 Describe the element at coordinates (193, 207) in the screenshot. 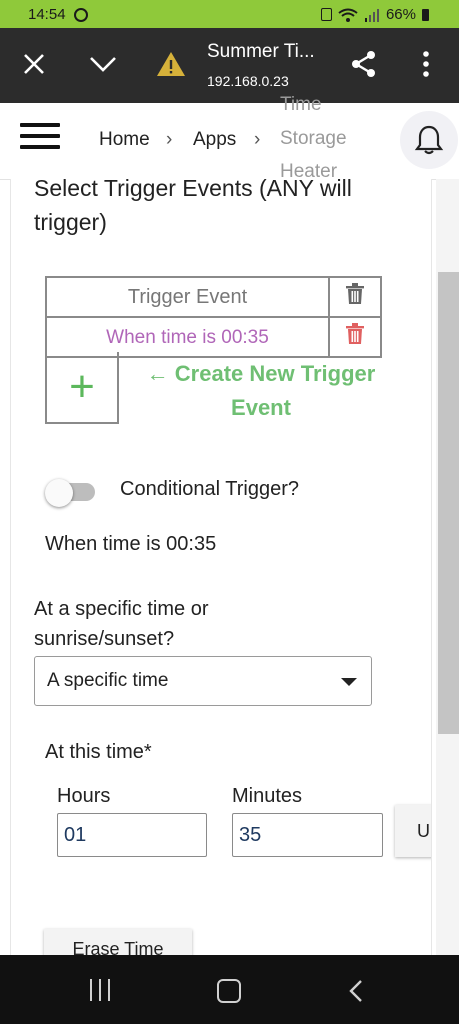

I see `section-heading: Select Trigger Events (ANY will trigger)` at that location.